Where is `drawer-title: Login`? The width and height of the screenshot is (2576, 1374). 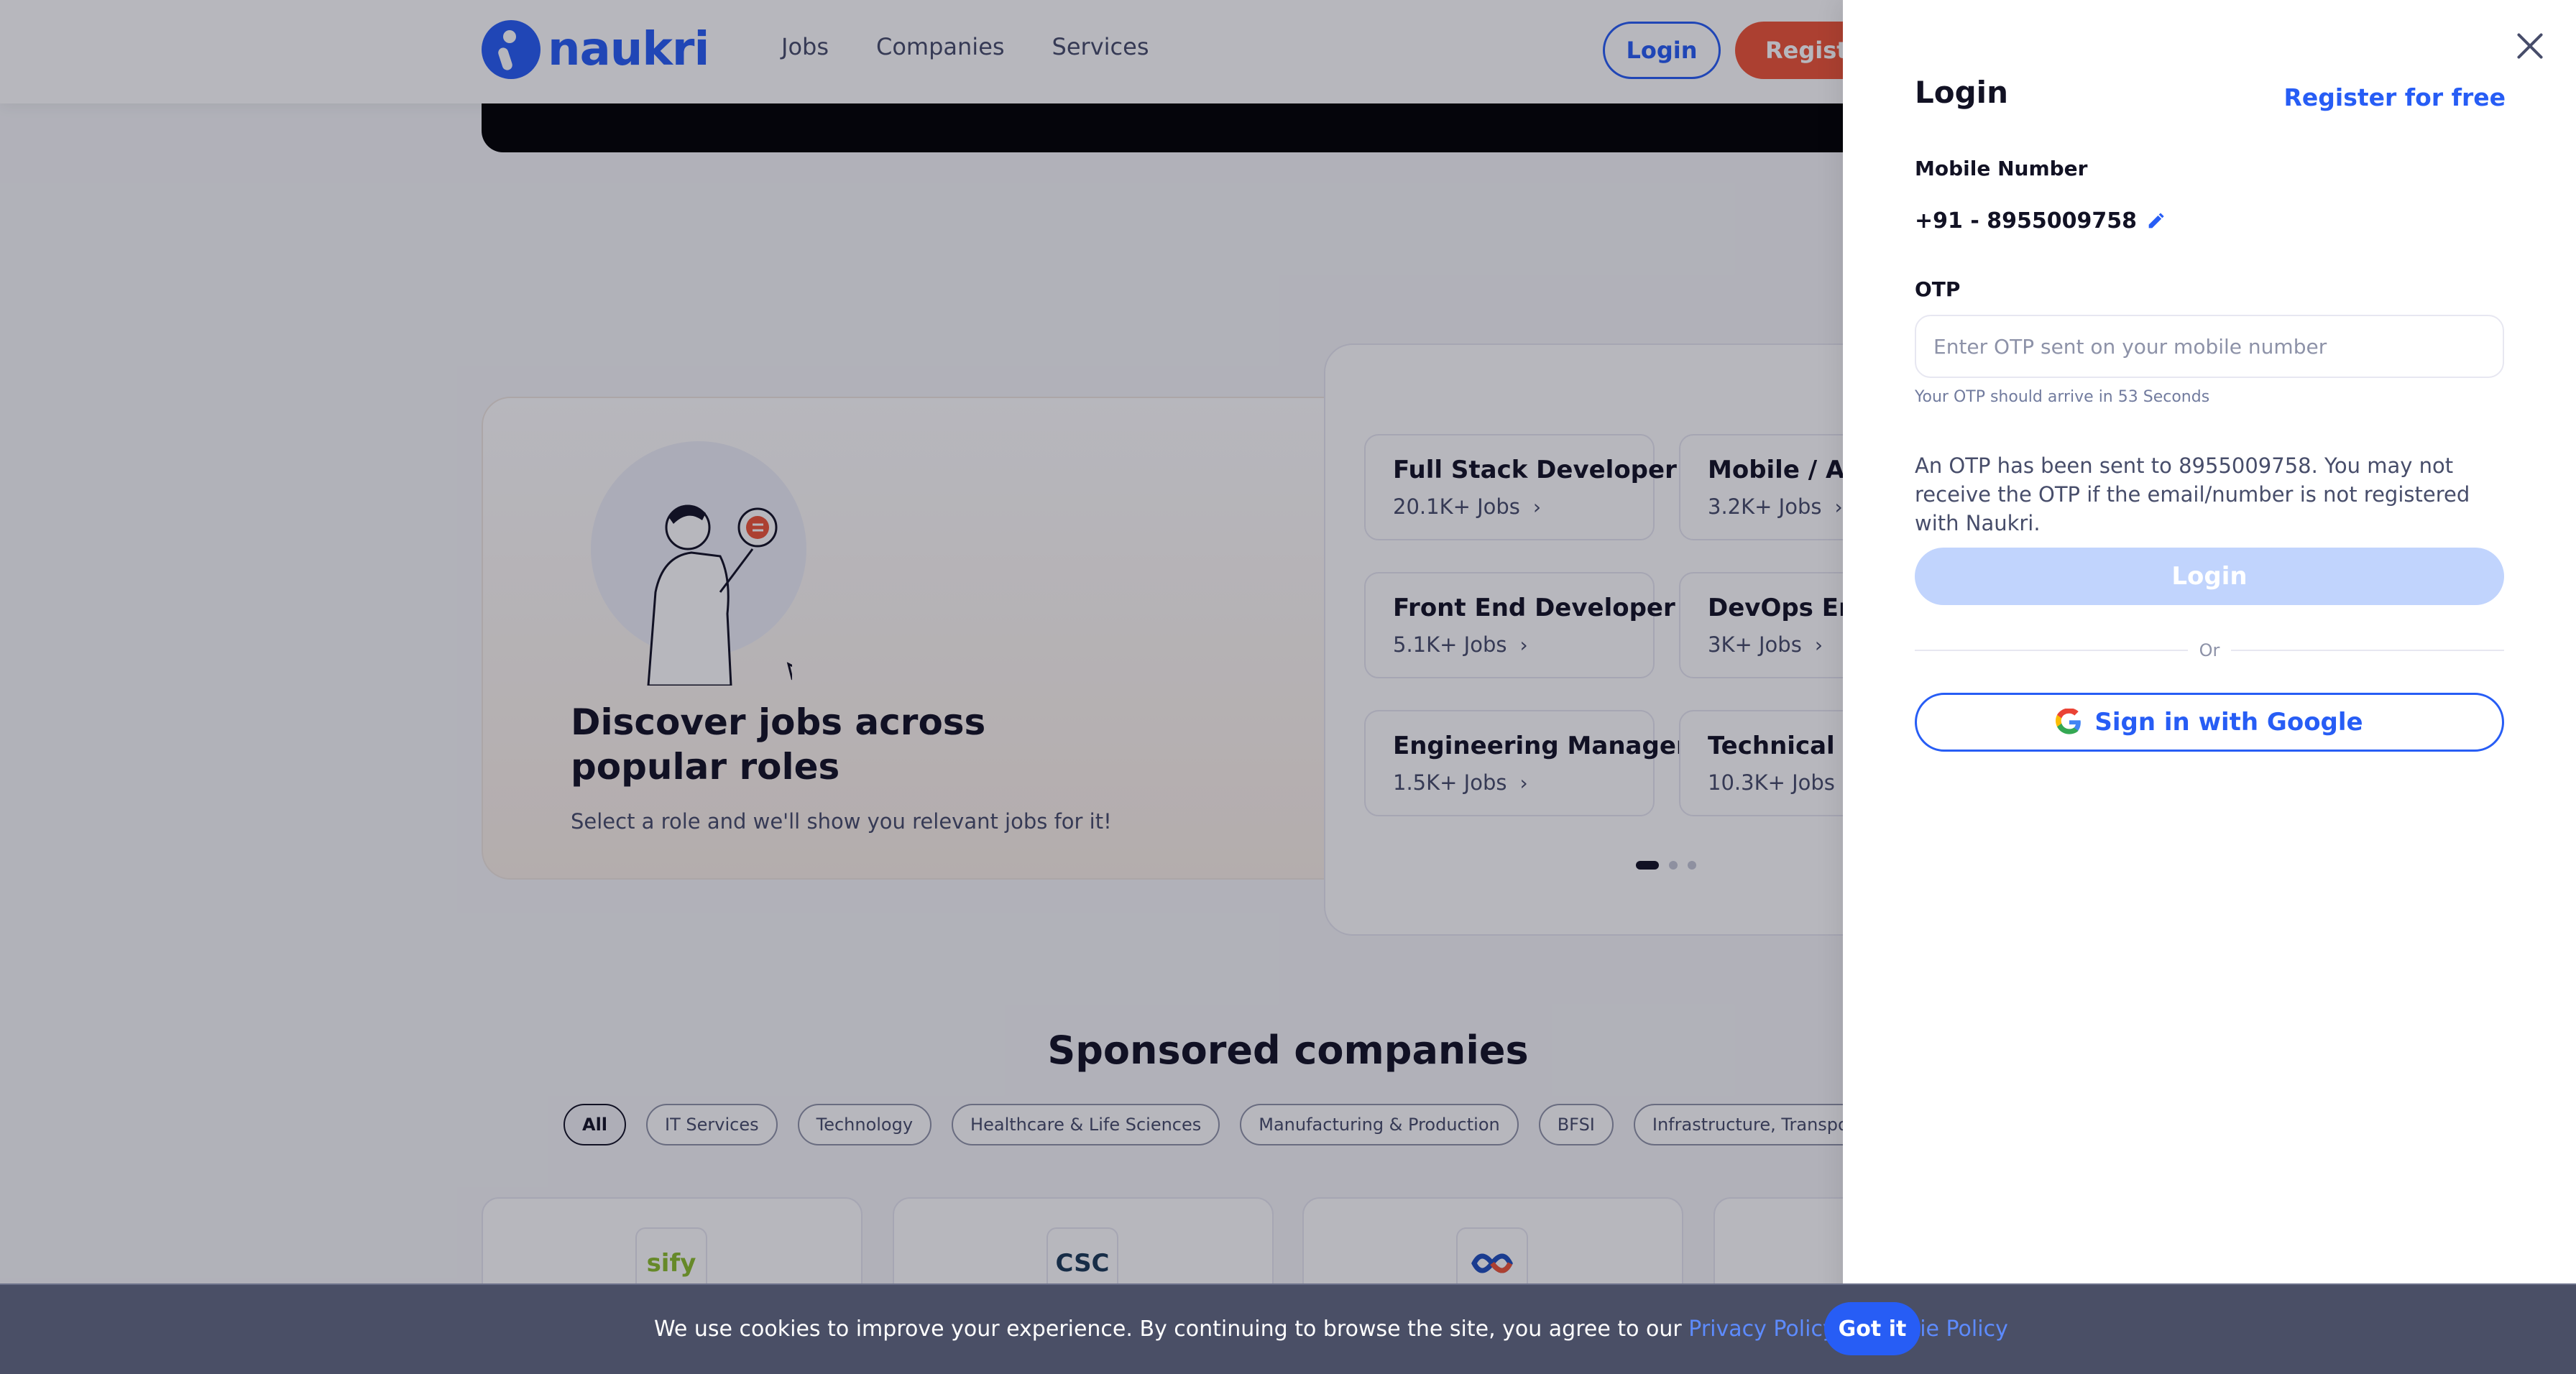 drawer-title: Login is located at coordinates (1961, 93).